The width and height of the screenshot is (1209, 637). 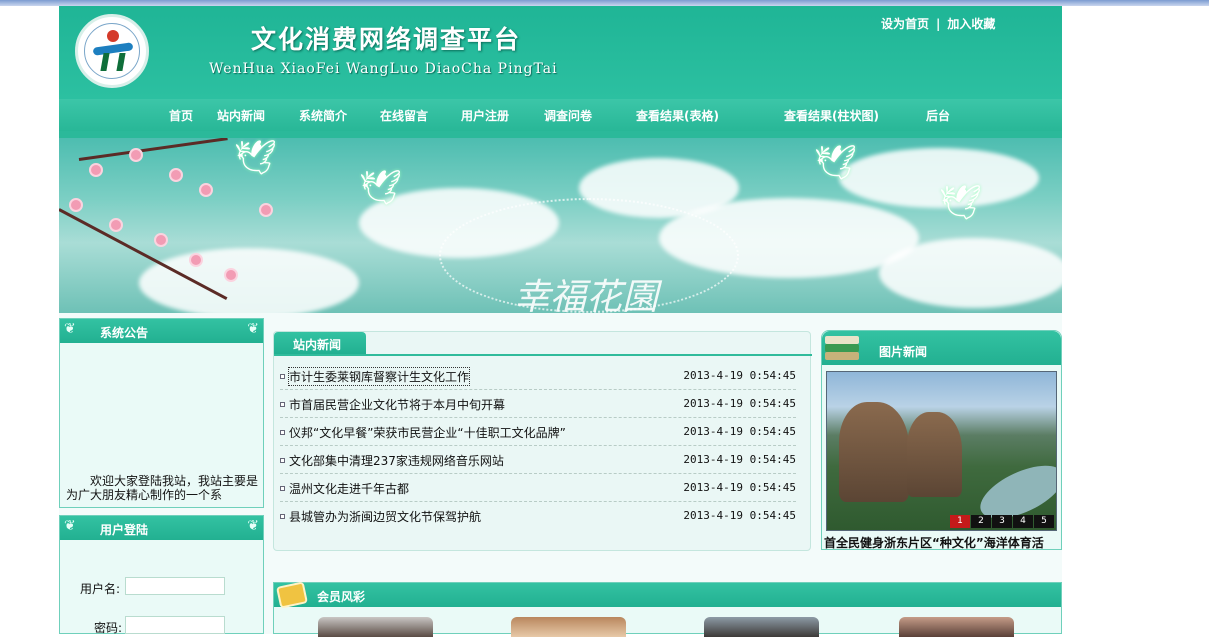 I want to click on news-item-title: 仪邦“文化早餐”荣获市民营企业“十佳职工文化品牌”, so click(x=427, y=432).